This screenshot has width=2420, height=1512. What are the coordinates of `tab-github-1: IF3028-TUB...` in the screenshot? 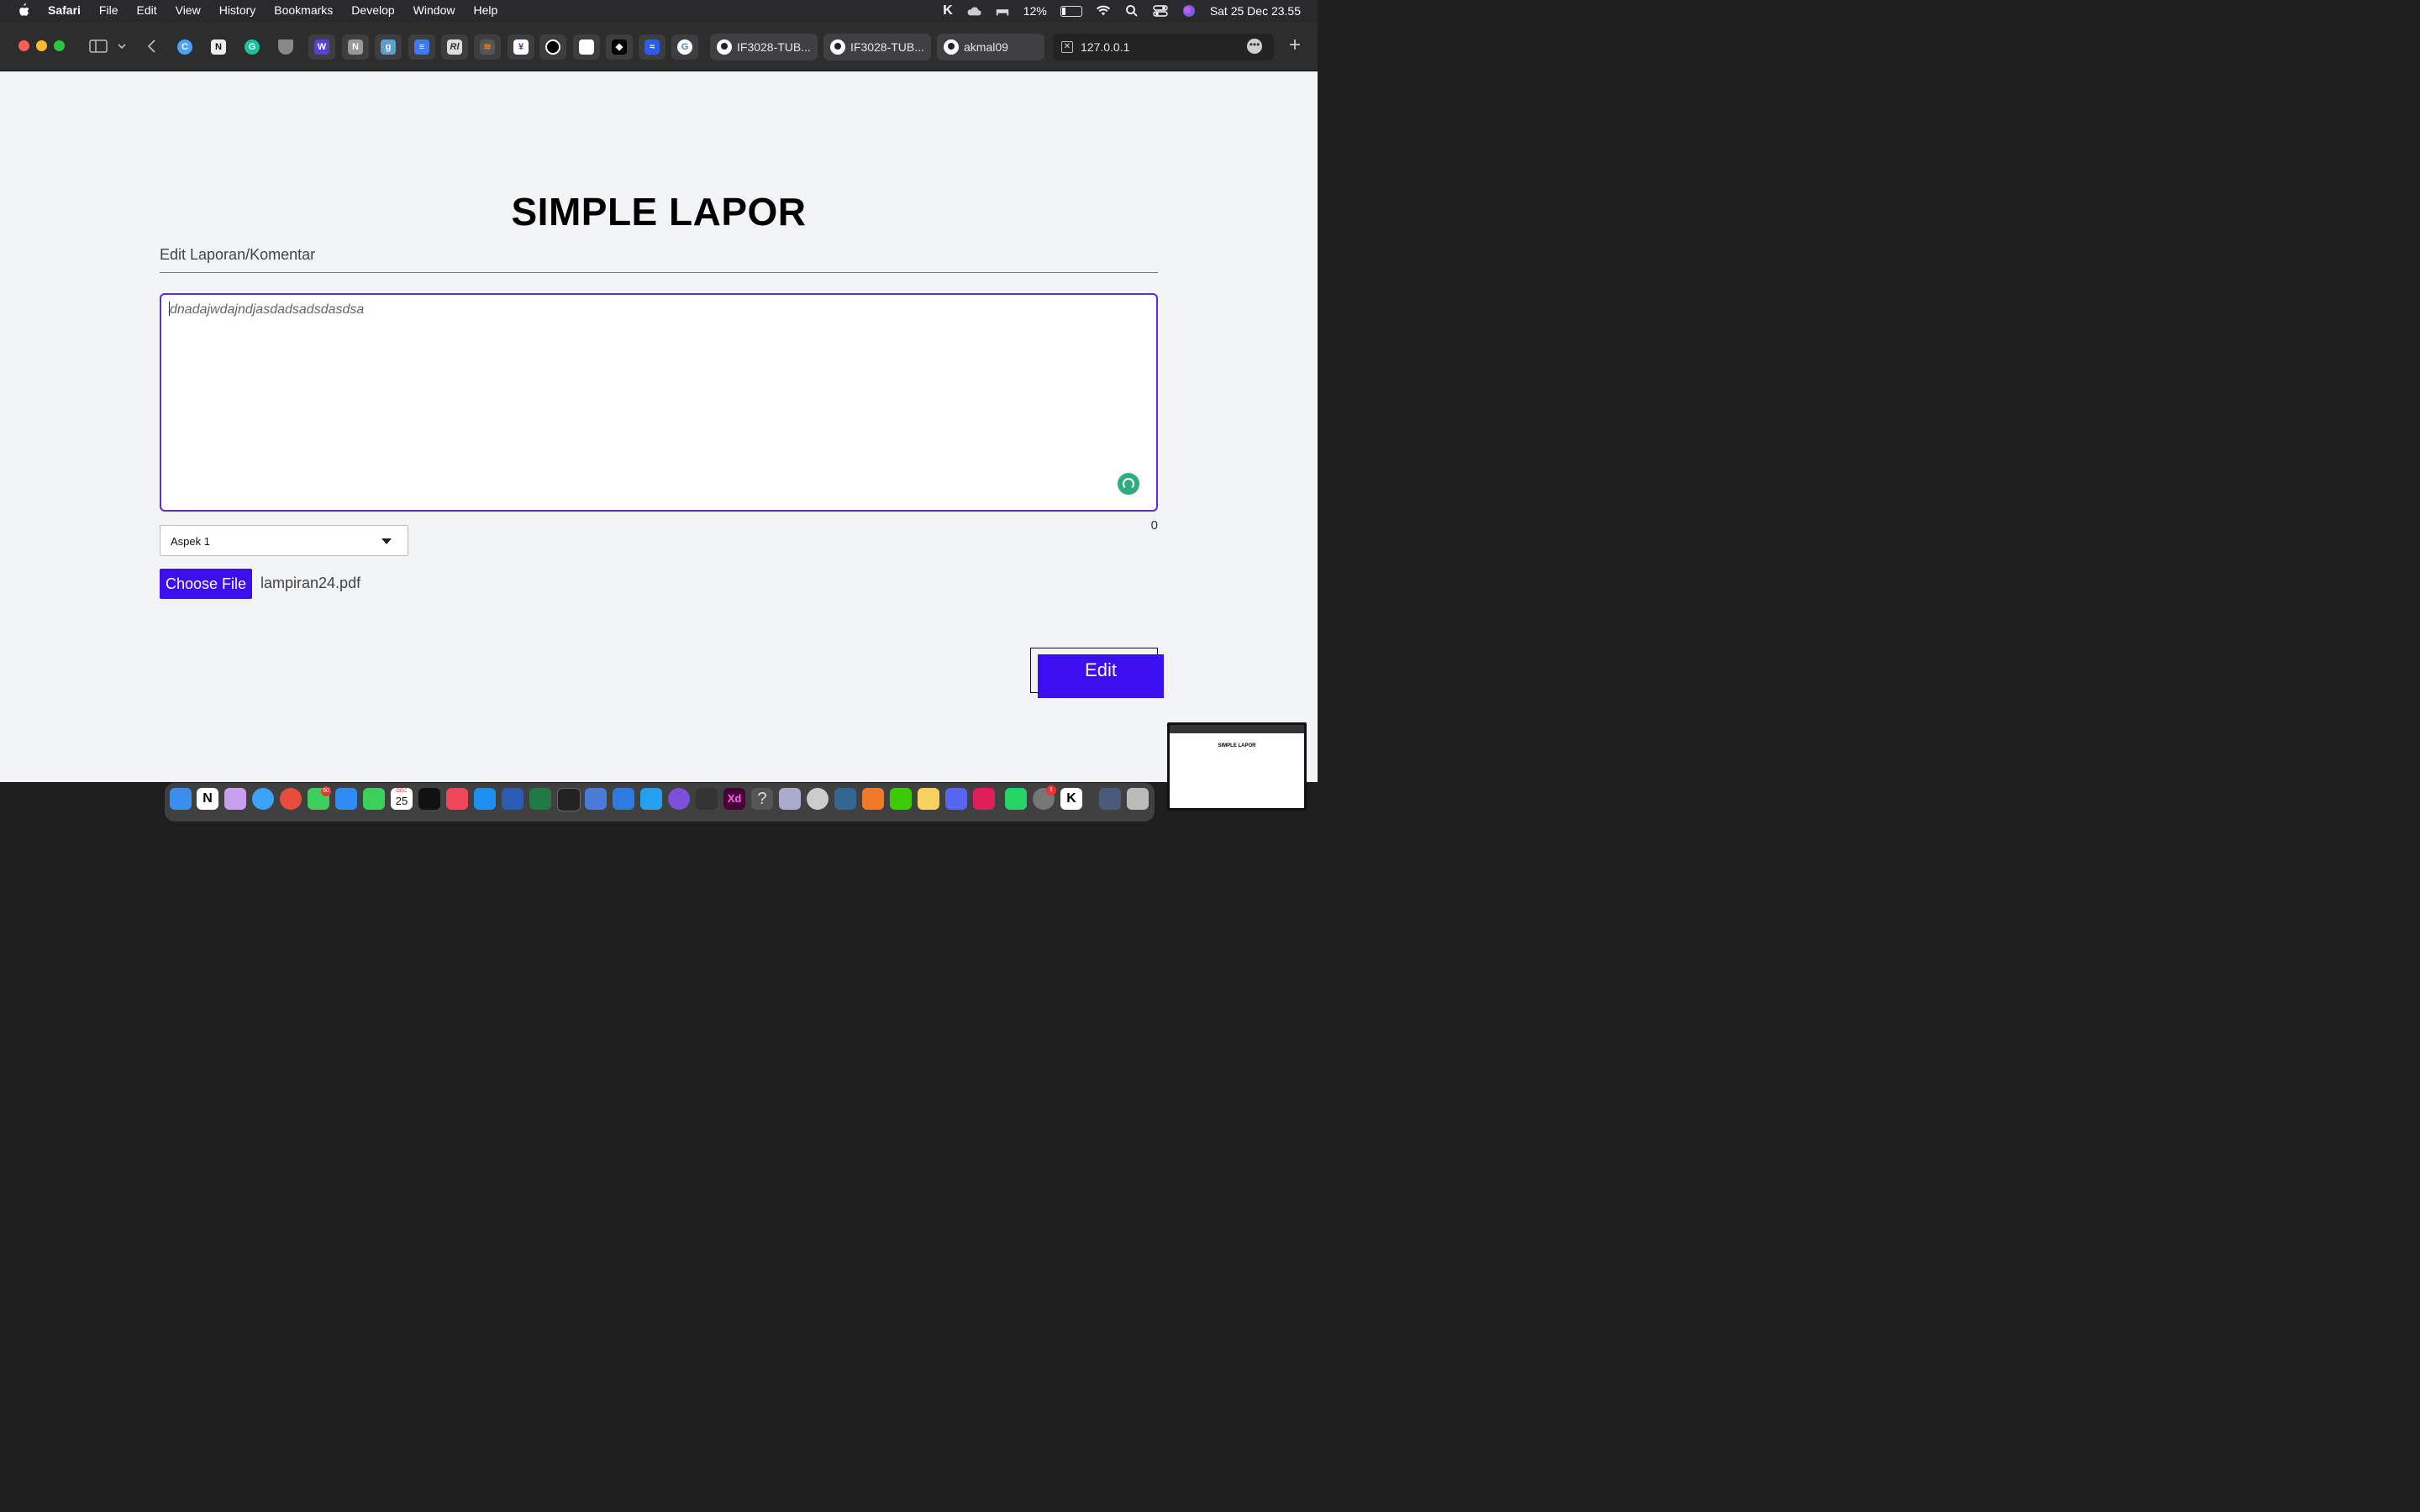 It's located at (764, 47).